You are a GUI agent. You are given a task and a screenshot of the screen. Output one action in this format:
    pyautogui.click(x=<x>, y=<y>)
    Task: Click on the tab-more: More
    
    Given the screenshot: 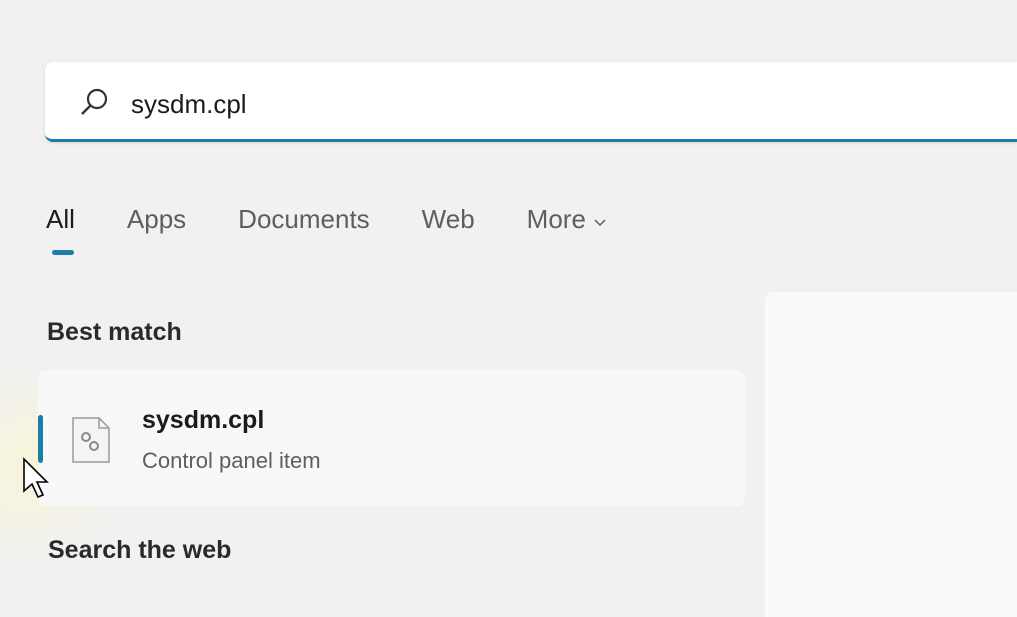 What is the action you would take?
    pyautogui.click(x=567, y=219)
    